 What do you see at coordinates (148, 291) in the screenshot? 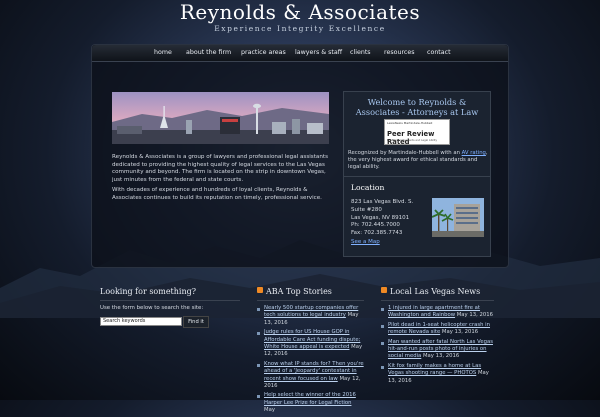
I see `search-title: Looking for something?` at bounding box center [148, 291].